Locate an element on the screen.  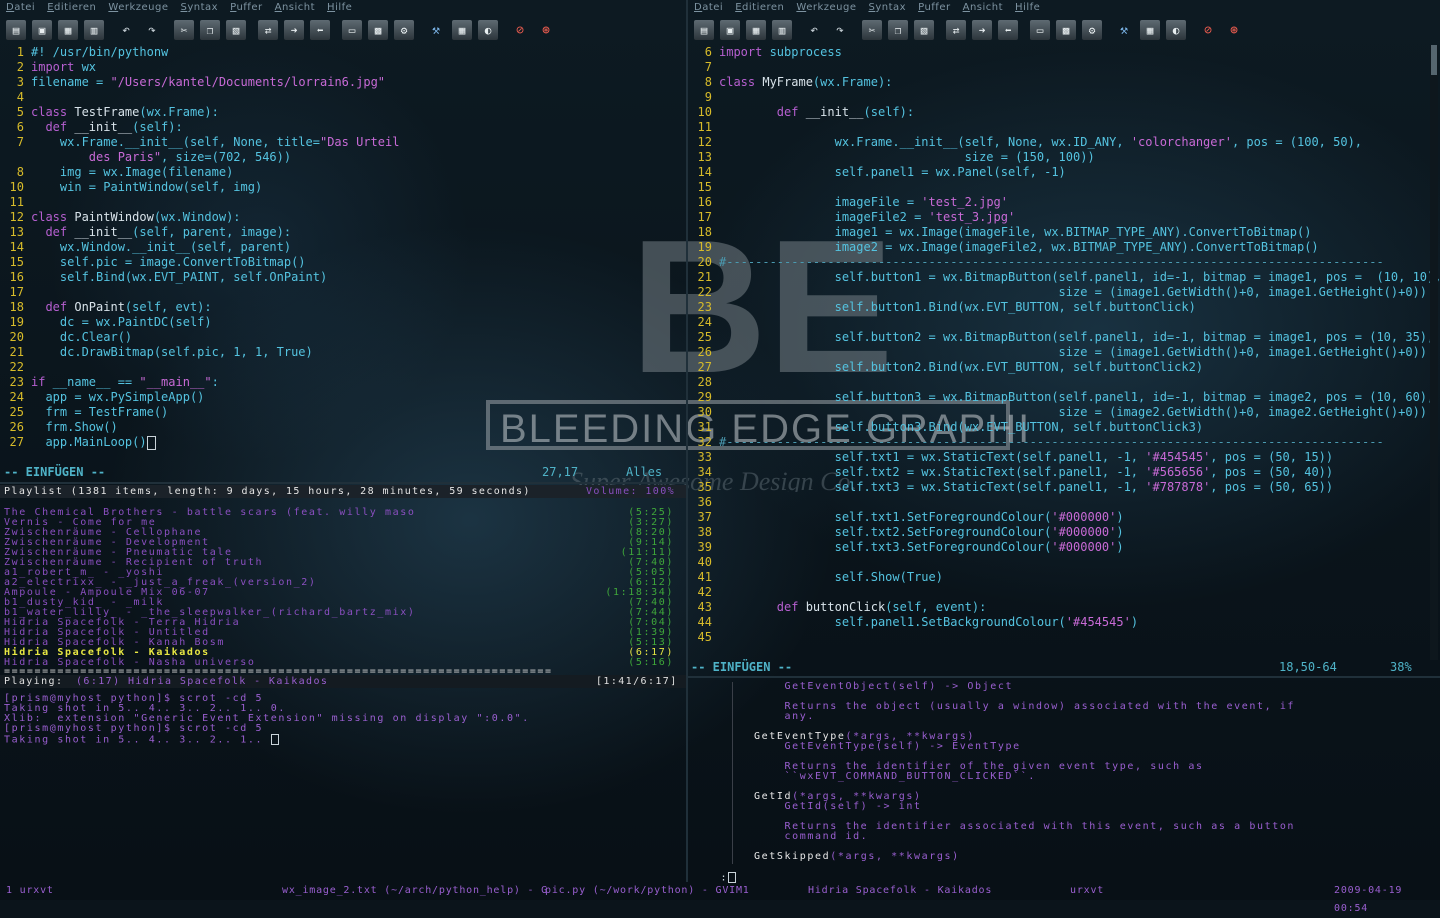
left-menu-datei: Datei is located at coordinates (20, 7).